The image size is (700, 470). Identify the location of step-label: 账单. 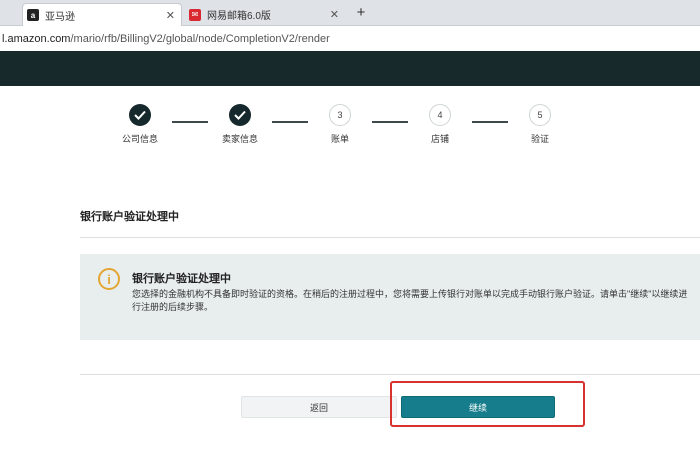
(339, 139).